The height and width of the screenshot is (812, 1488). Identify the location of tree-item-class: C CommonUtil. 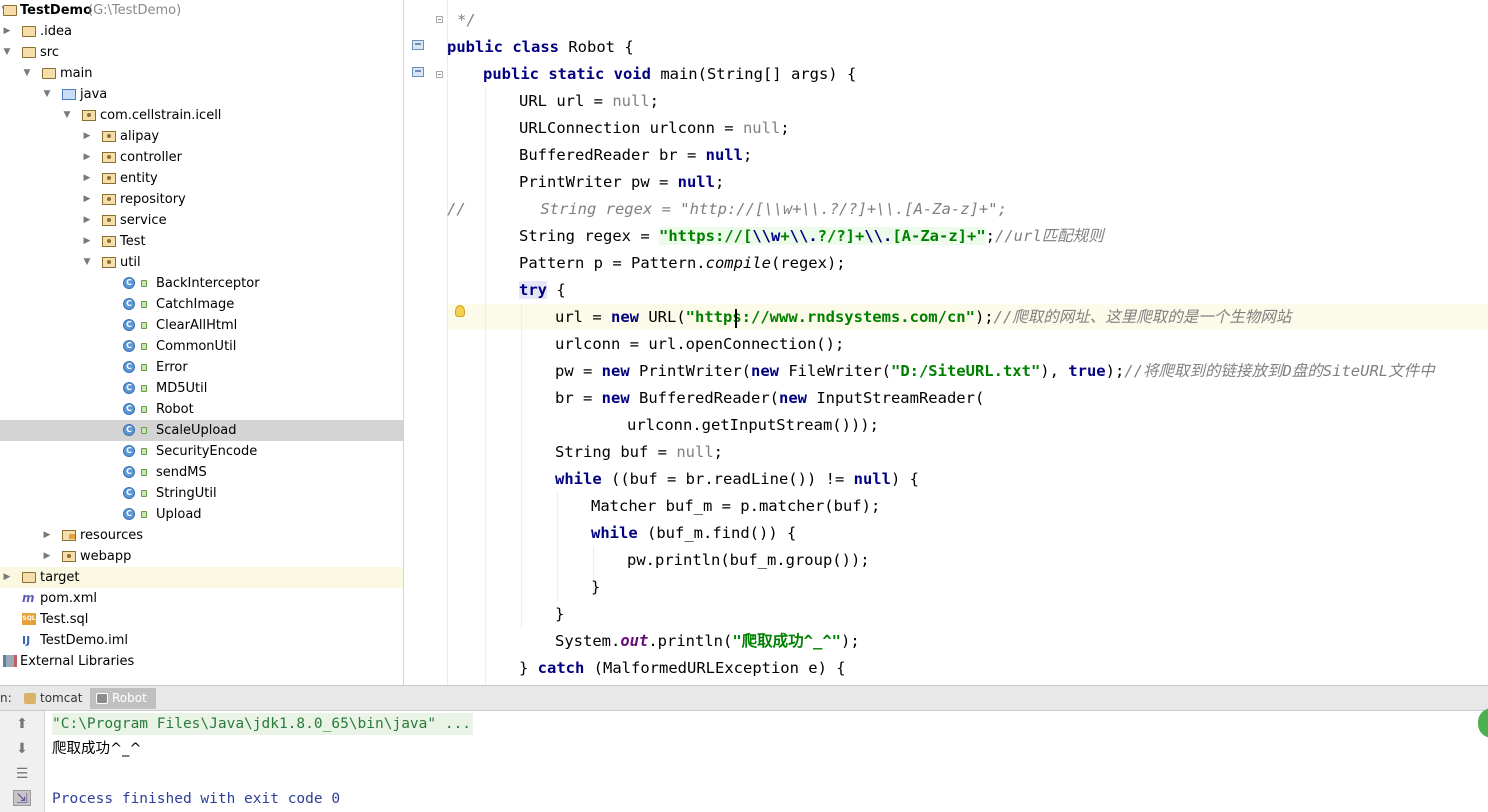
(201, 346).